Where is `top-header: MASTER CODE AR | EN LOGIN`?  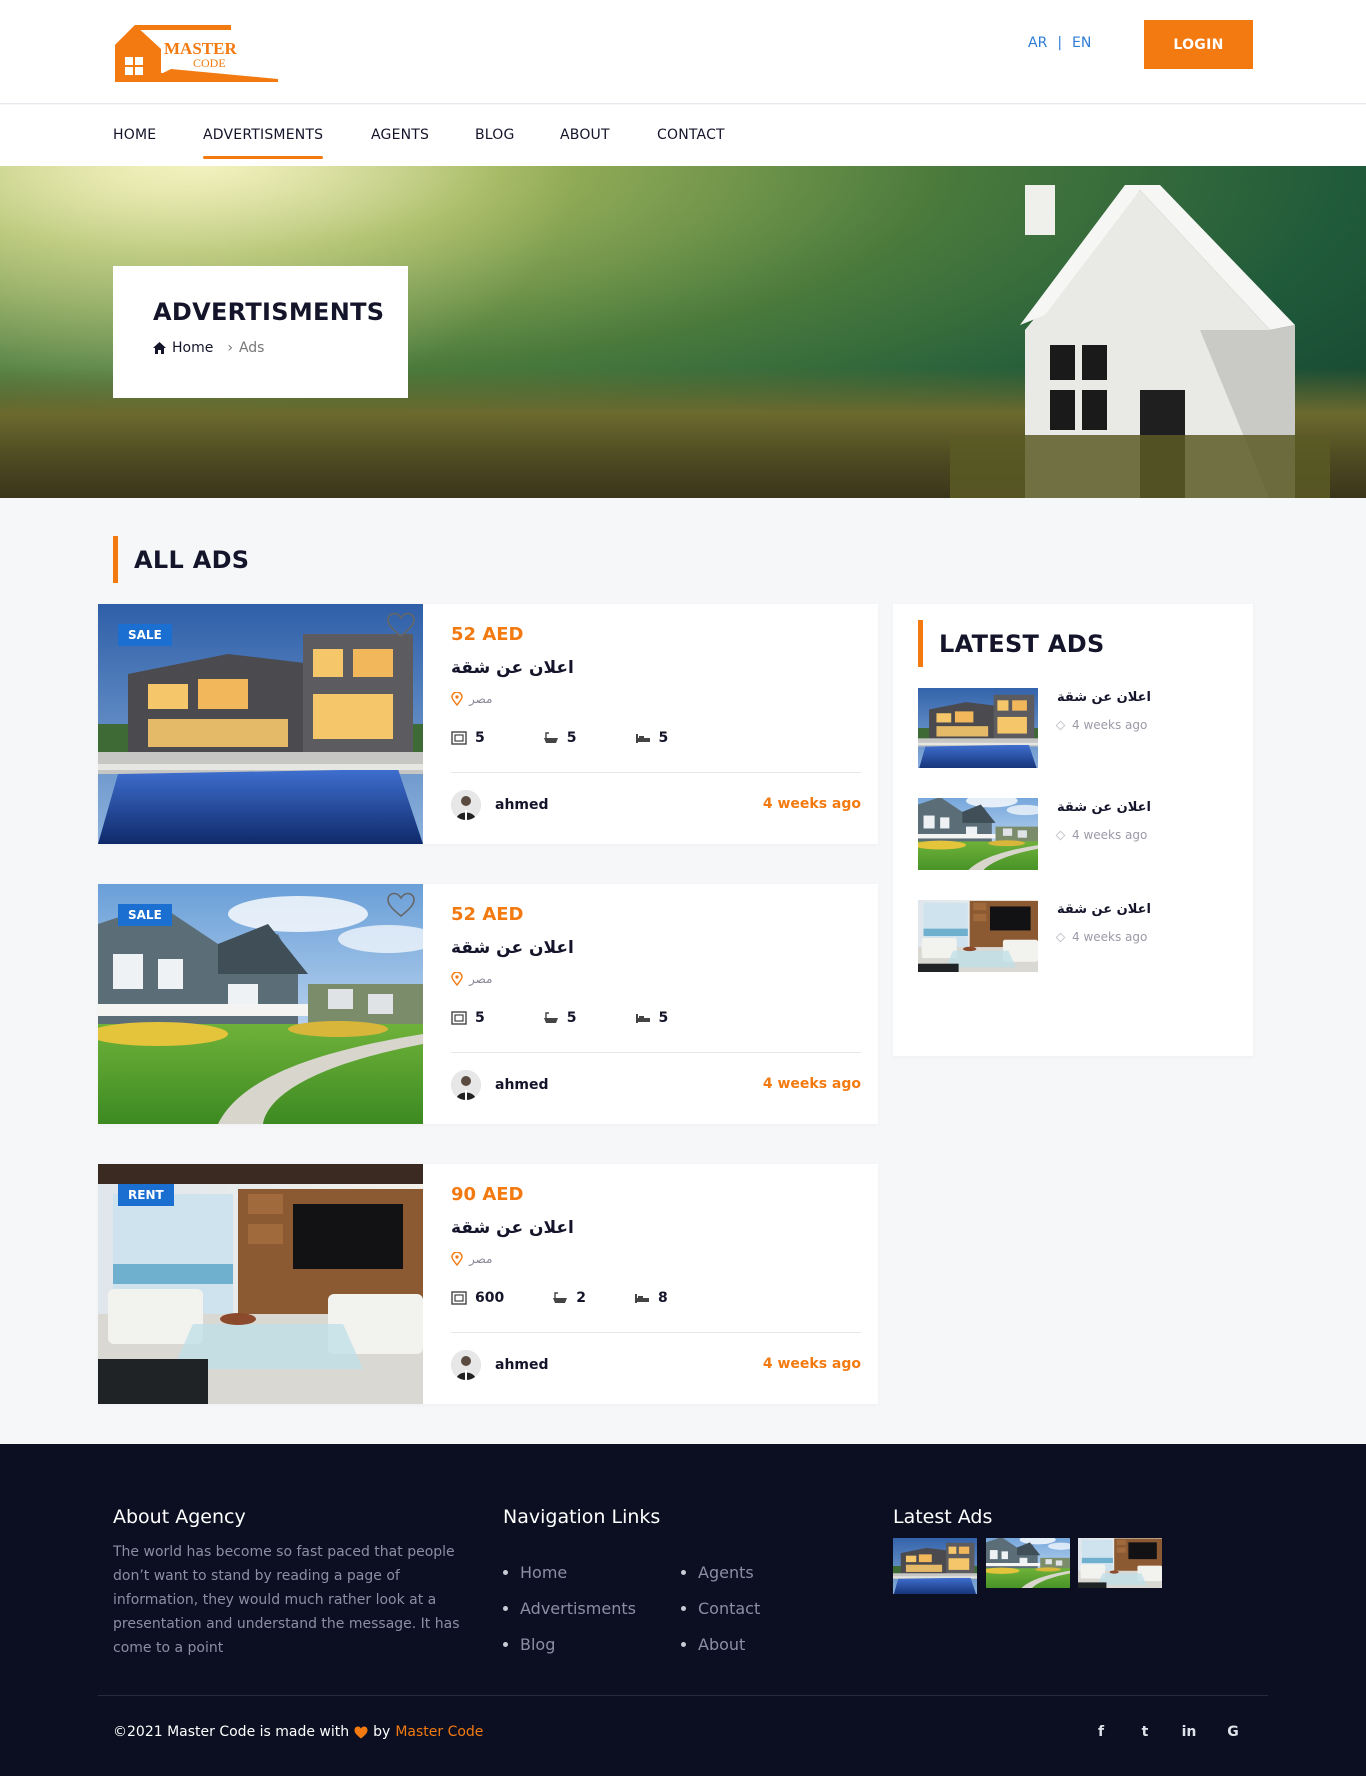
top-header: MASTER CODE AR | EN LOGIN is located at coordinates (683, 52).